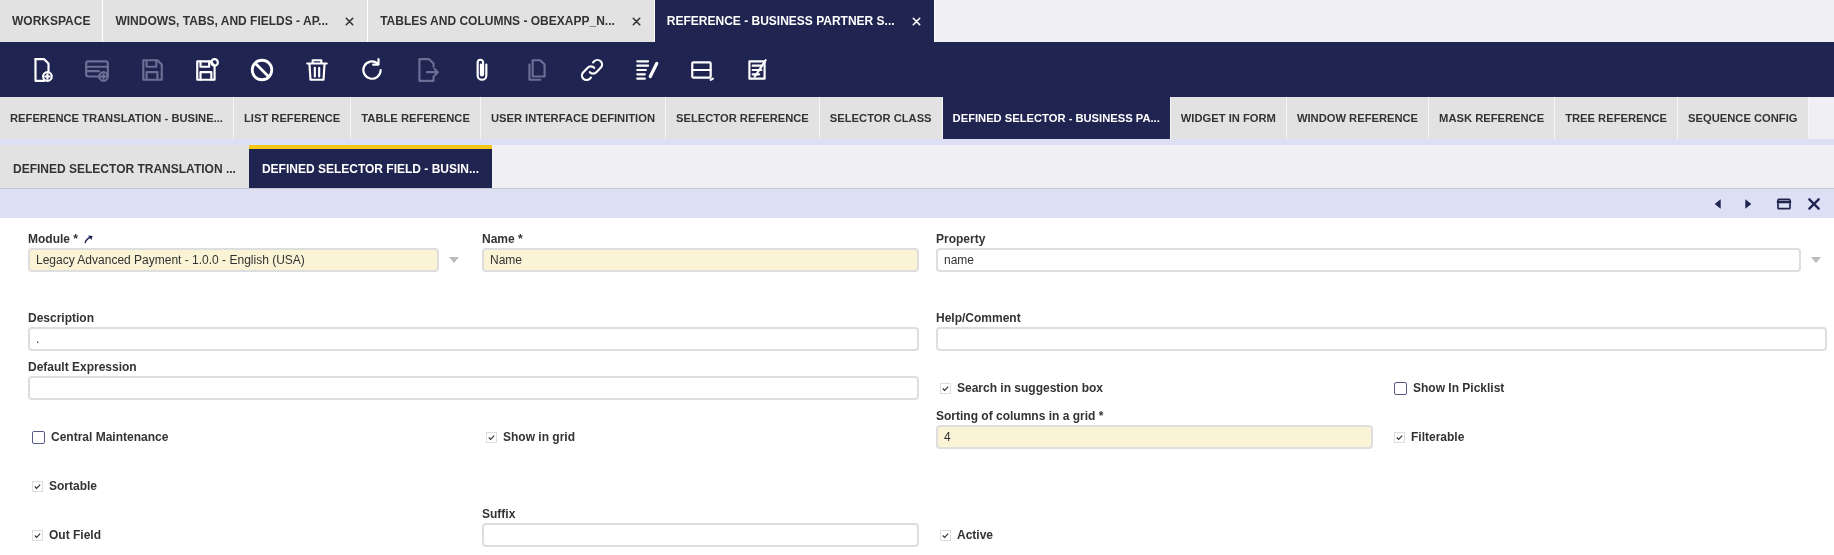  What do you see at coordinates (1743, 118) in the screenshot?
I see `tab: SEQUENCE CONFIG` at bounding box center [1743, 118].